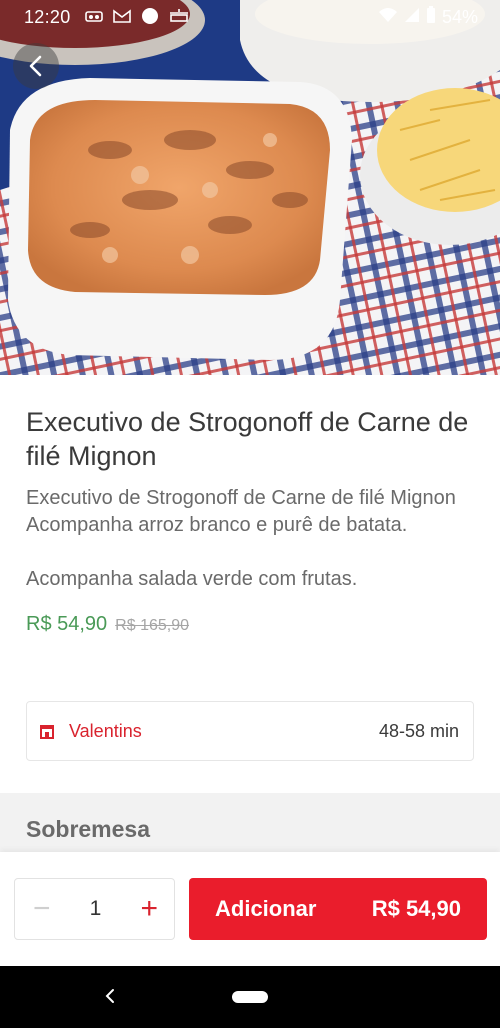 This screenshot has height=1028, width=500. What do you see at coordinates (179, 17) in the screenshot?
I see `cooking-icon` at bounding box center [179, 17].